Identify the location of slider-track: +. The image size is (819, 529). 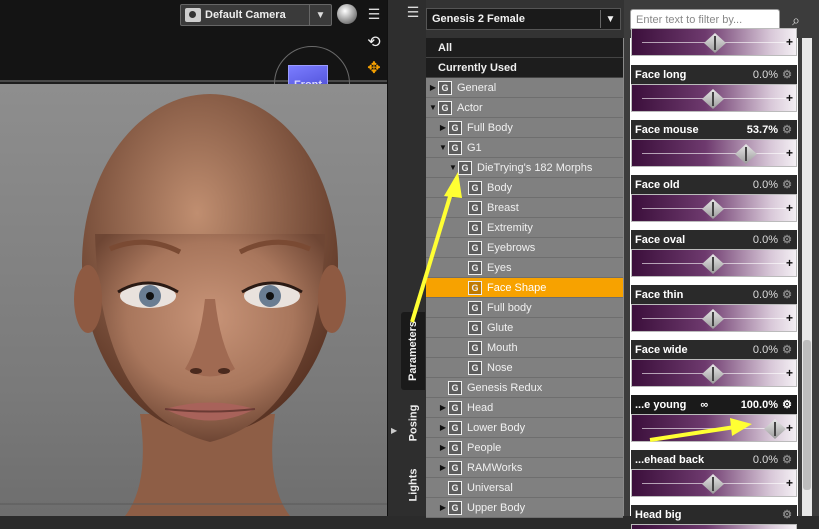
(714, 526).